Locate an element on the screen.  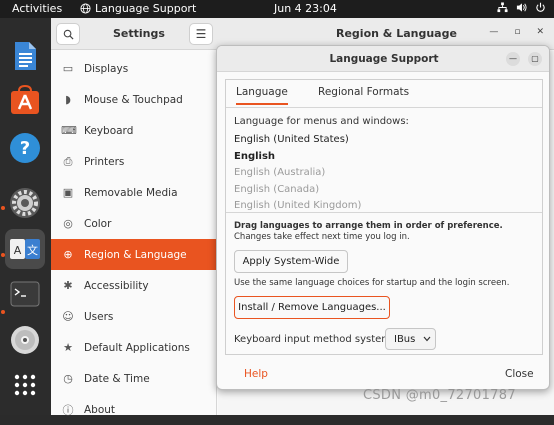
text-editor-icon is located at coordinates (25, 56).